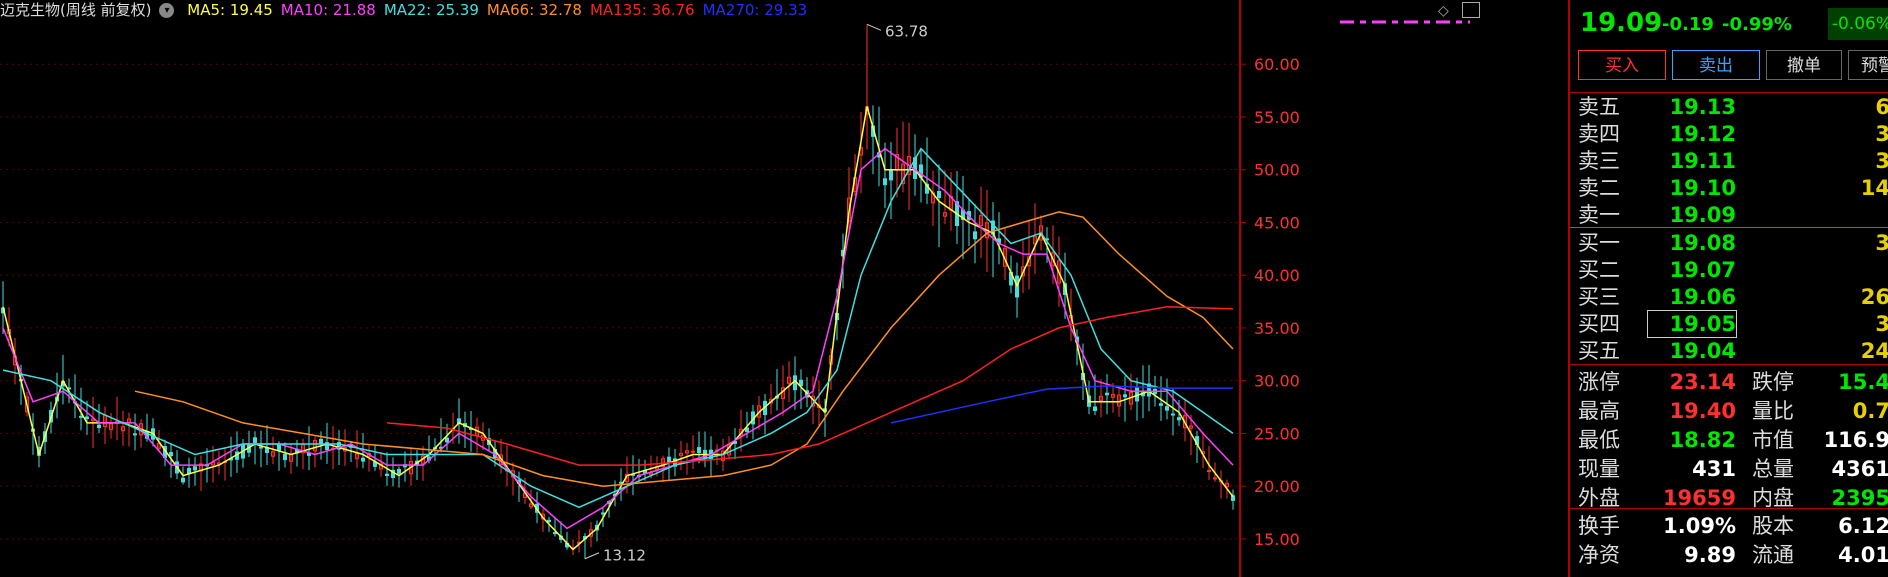 The width and height of the screenshot is (1888, 577). What do you see at coordinates (1868, 65) in the screenshot?
I see `alert-button: 预警` at bounding box center [1868, 65].